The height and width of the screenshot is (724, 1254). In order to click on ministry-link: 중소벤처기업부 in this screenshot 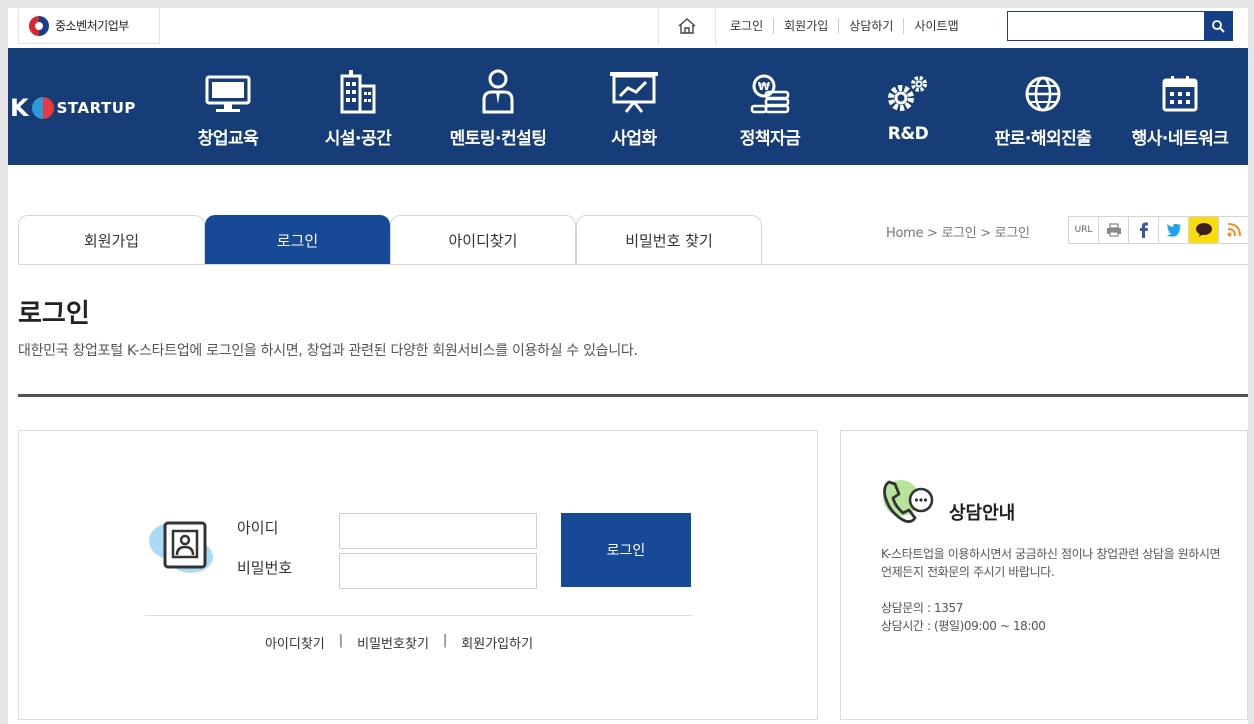, I will do `click(89, 26)`.